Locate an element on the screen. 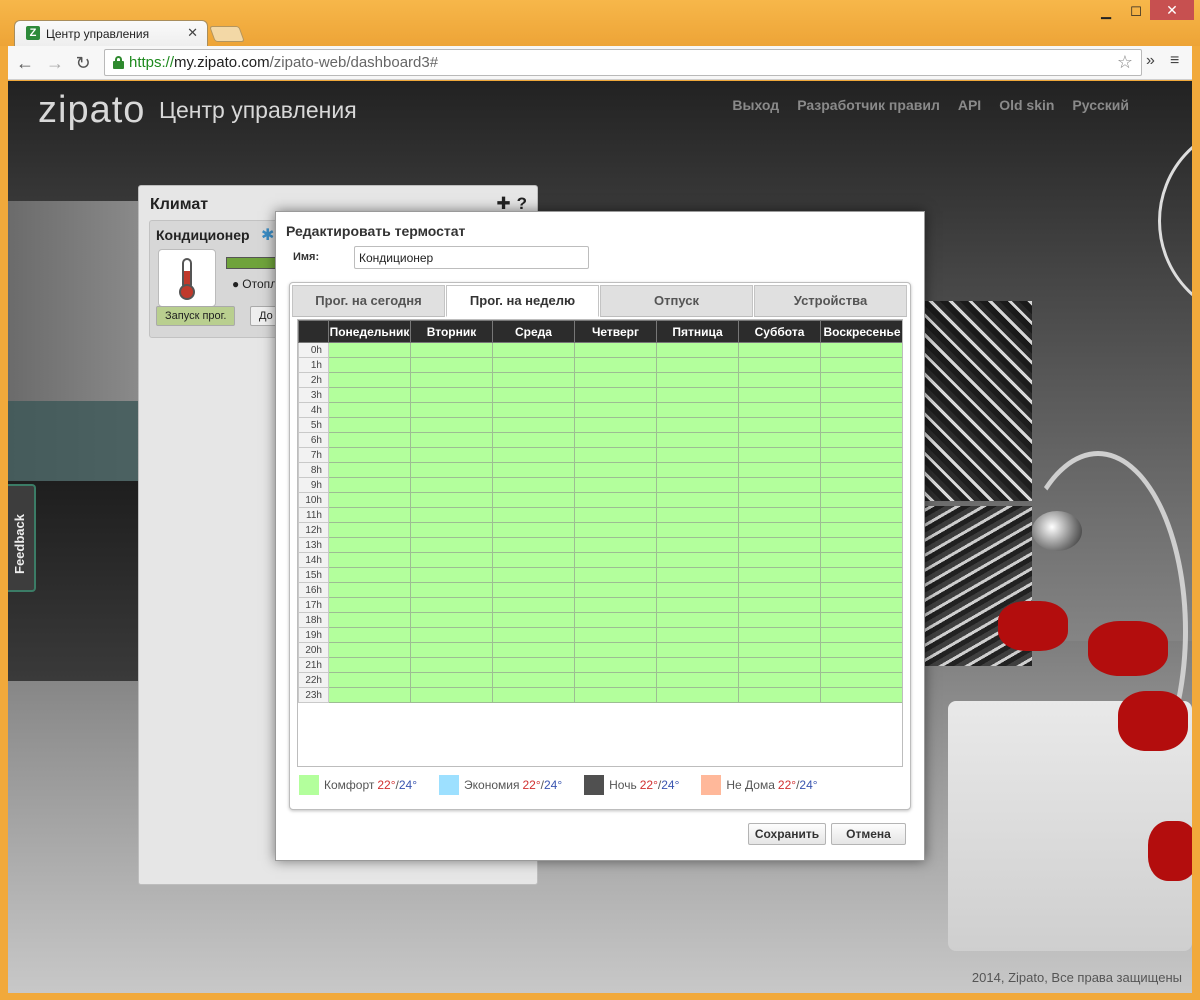 The image size is (1200, 1000). old-skin-link: Old skin is located at coordinates (1026, 105).